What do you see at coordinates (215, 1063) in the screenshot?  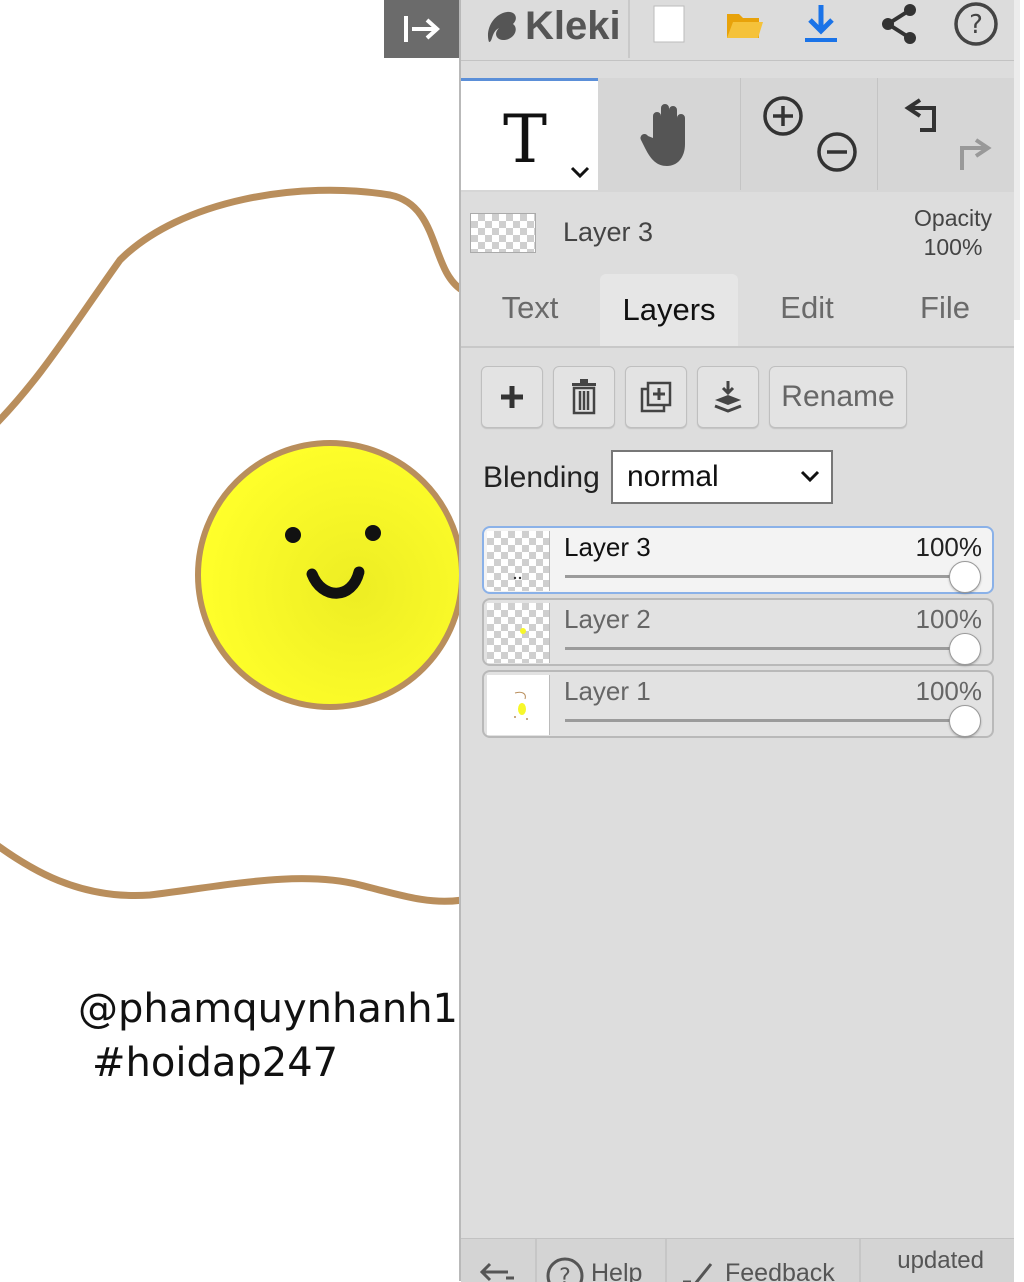 I see `signature-line-2: #hoidap247` at bounding box center [215, 1063].